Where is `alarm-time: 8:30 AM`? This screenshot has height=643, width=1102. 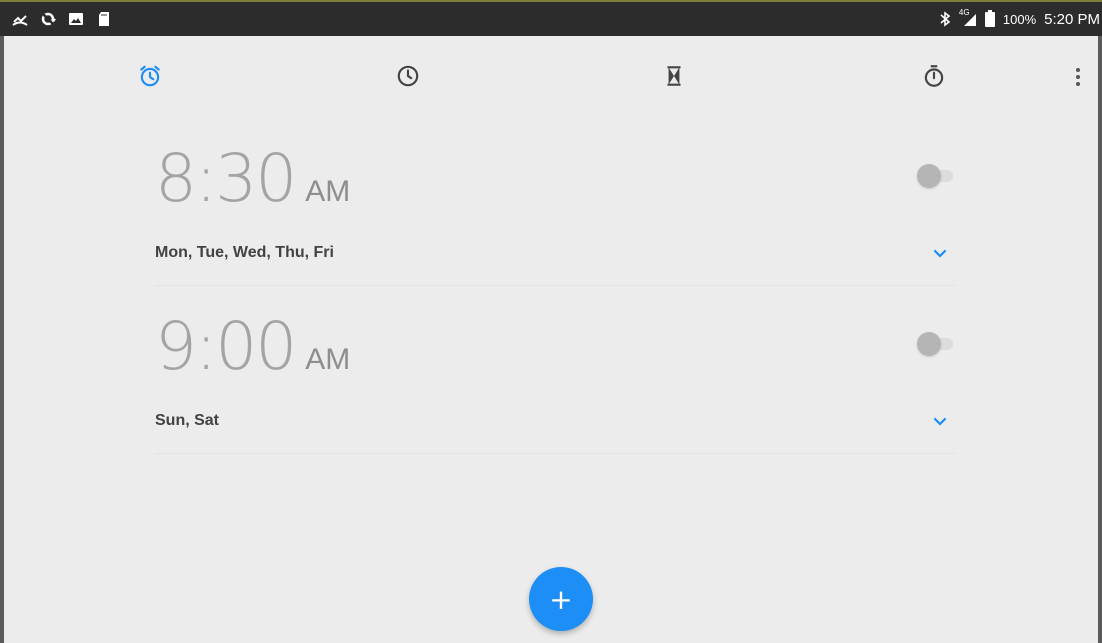
alarm-time: 8:30 AM is located at coordinates (252, 178).